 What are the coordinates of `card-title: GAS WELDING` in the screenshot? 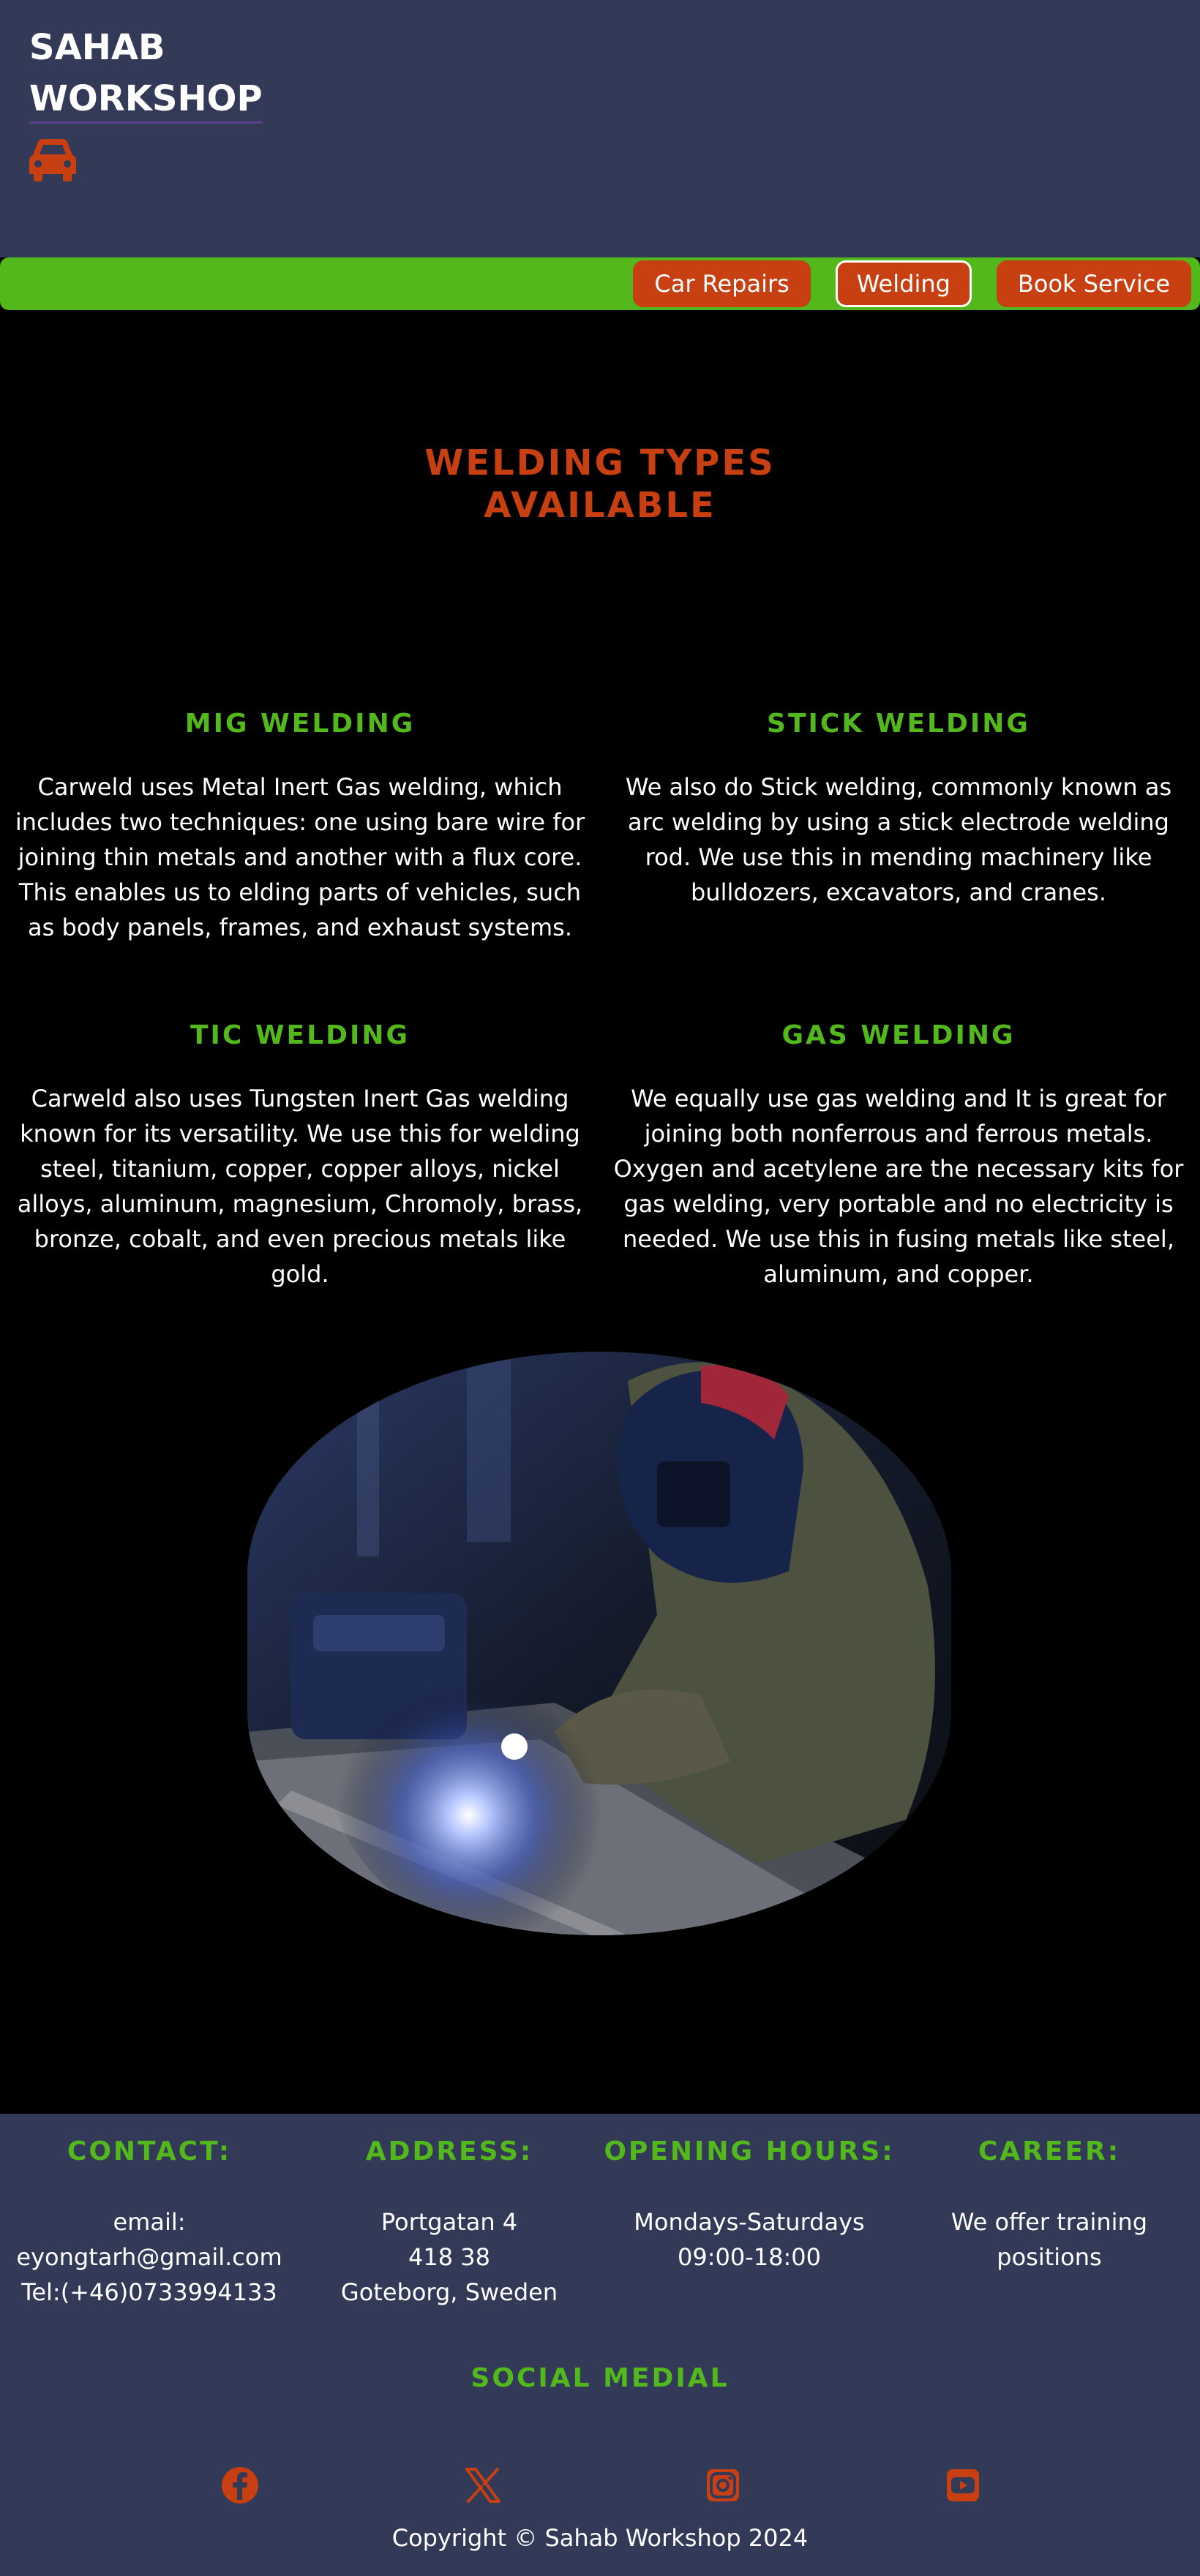 It's located at (898, 1035).